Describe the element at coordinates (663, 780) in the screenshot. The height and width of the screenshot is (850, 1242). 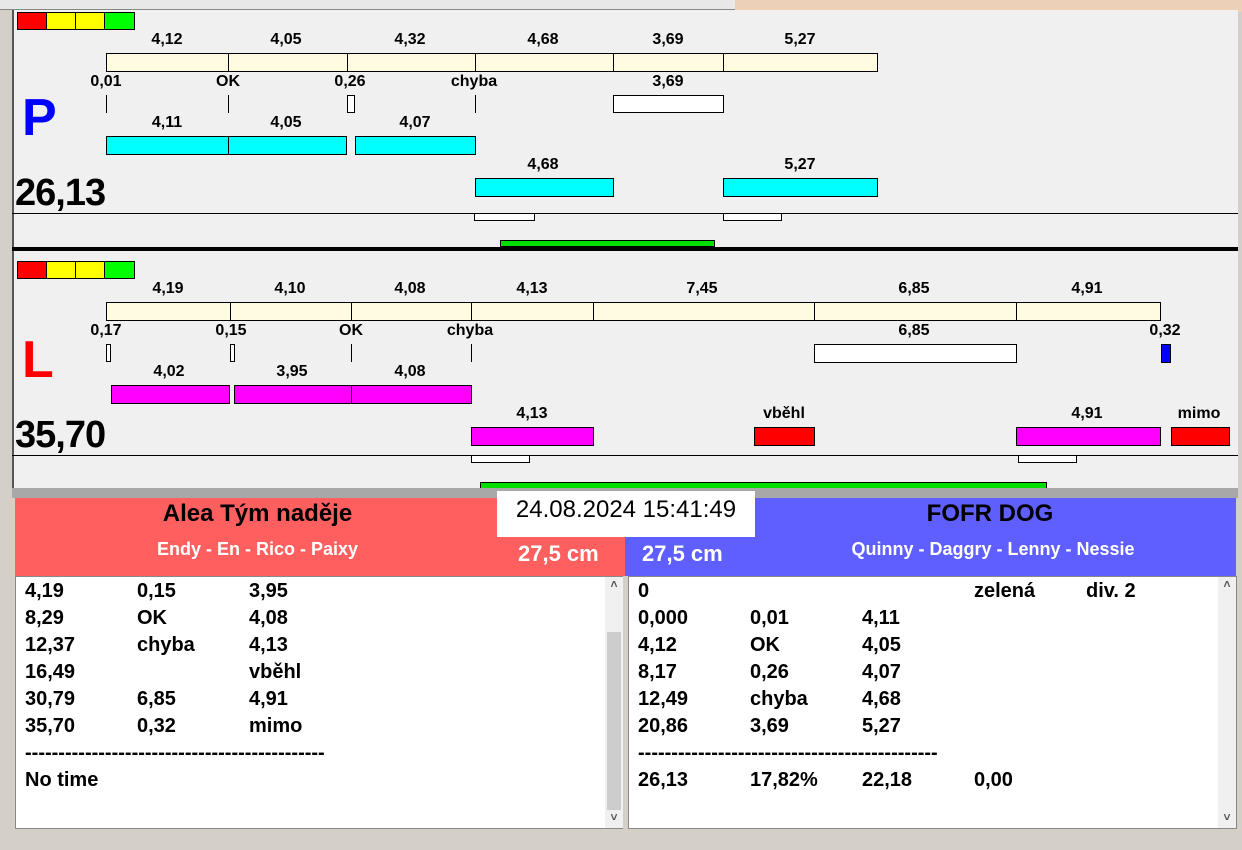
I see `cell: 26,13` at that location.